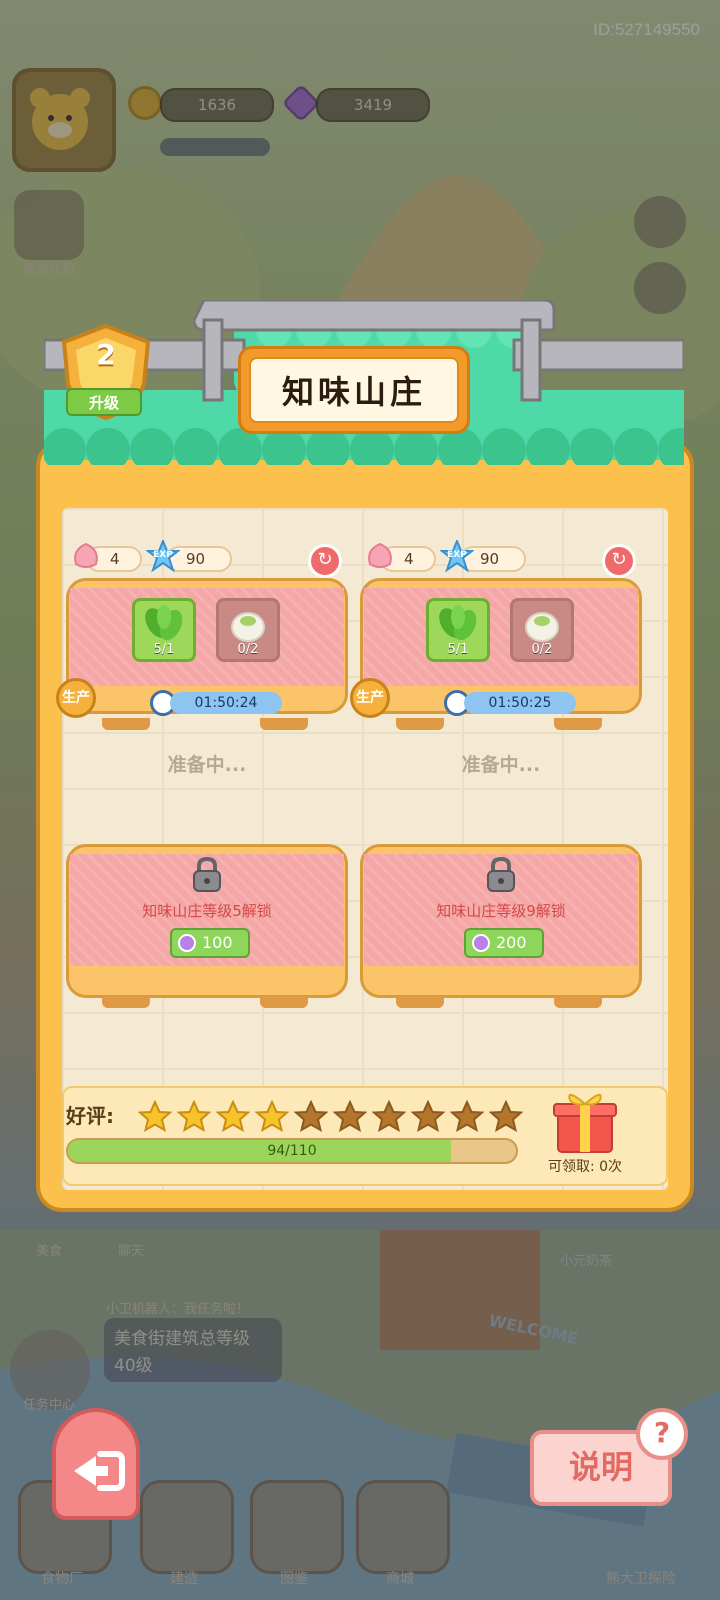 This screenshot has height=1600, width=720. I want to click on building-level: 2, so click(106, 354).